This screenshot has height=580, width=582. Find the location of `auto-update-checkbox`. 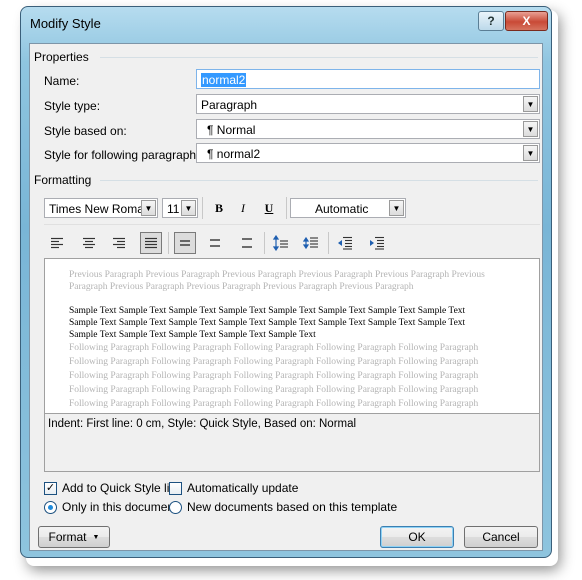

auto-update-checkbox is located at coordinates (175, 488).